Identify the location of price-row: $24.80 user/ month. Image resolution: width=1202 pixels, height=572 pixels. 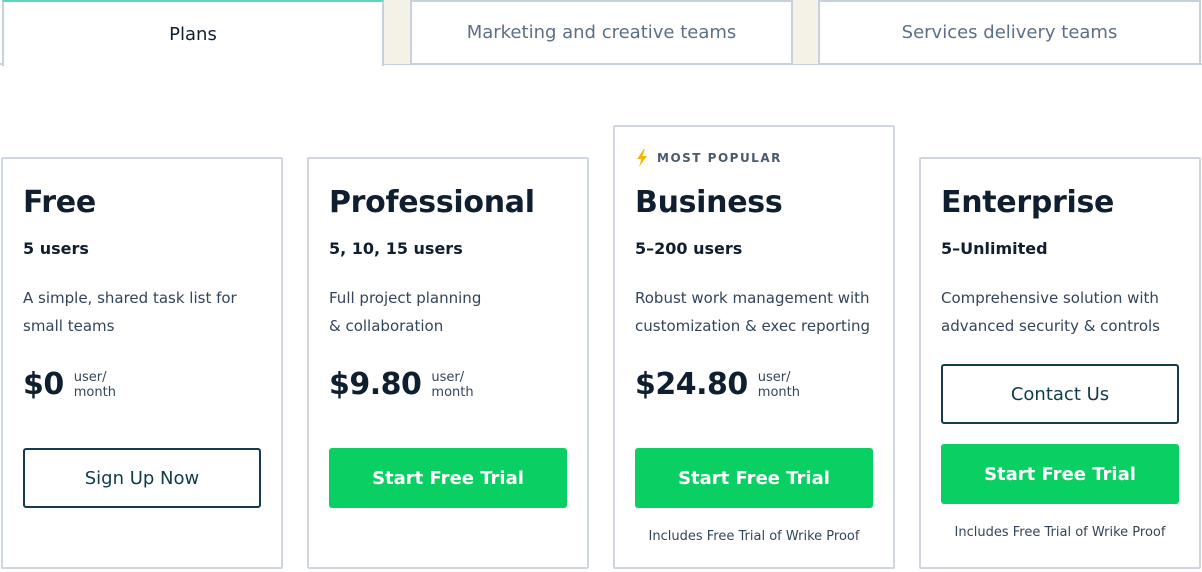
(717, 384).